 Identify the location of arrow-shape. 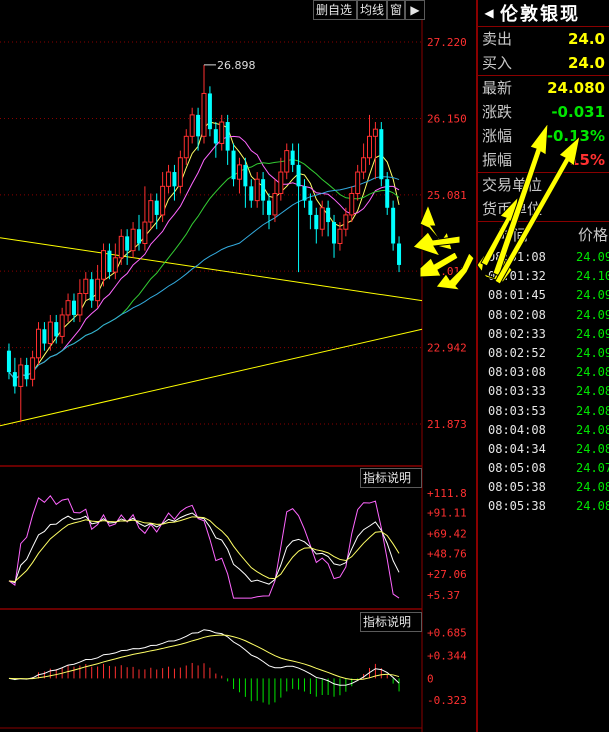
(520, 199).